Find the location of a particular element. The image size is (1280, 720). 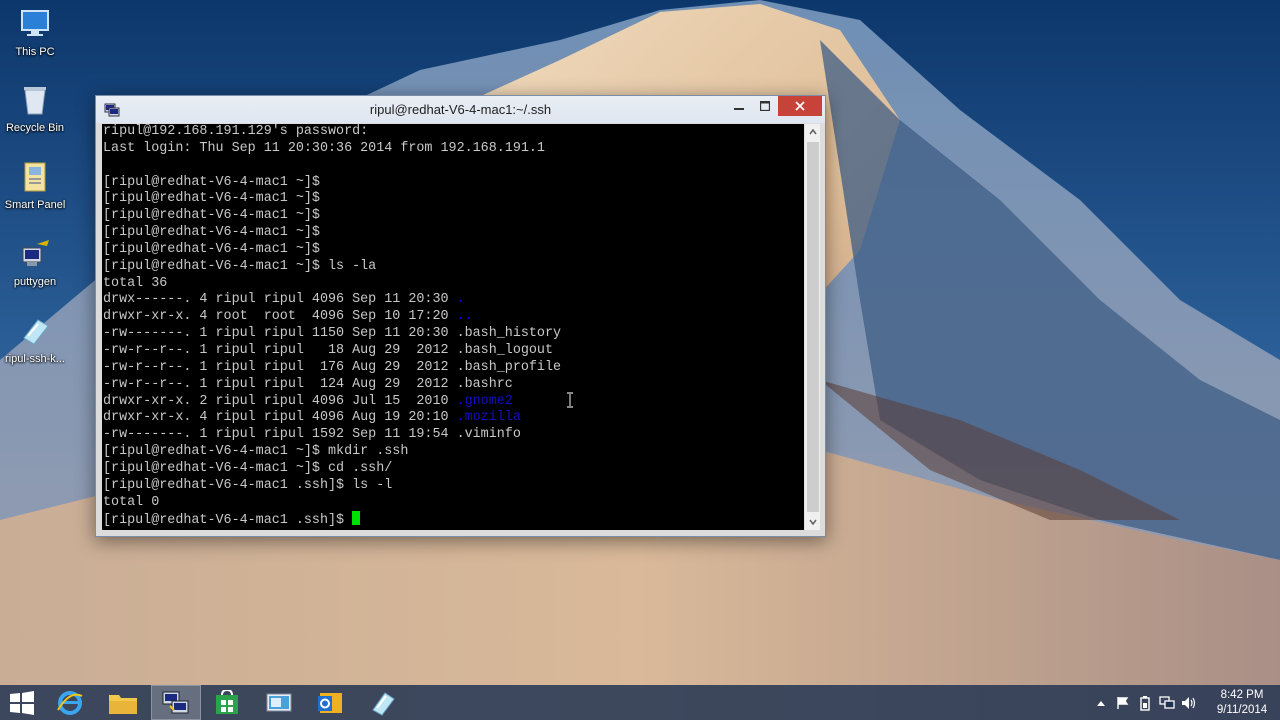

remote-desktop-icon is located at coordinates (279, 702).